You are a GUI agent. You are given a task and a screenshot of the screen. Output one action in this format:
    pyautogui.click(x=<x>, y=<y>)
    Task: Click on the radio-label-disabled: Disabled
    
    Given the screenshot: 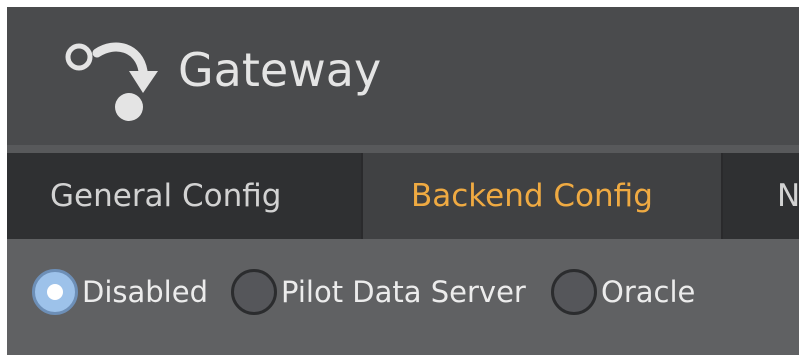 What is the action you would take?
    pyautogui.click(x=145, y=292)
    